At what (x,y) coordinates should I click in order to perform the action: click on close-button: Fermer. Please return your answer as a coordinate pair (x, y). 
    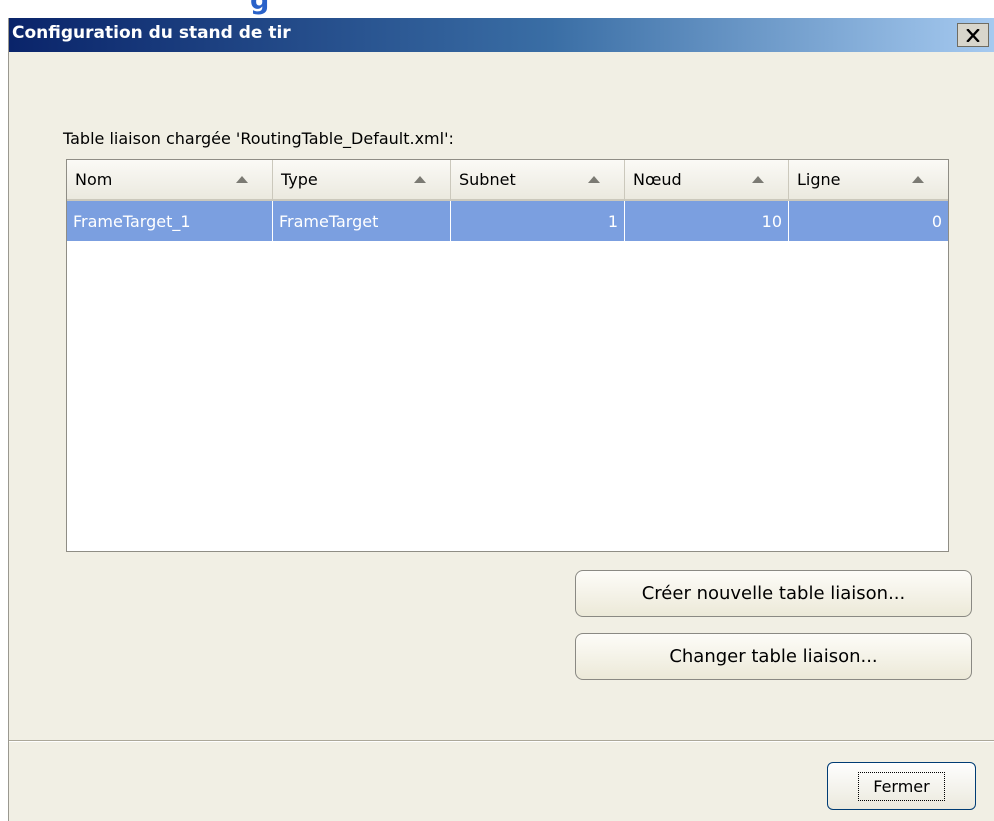
    Looking at the image, I should click on (901, 786).